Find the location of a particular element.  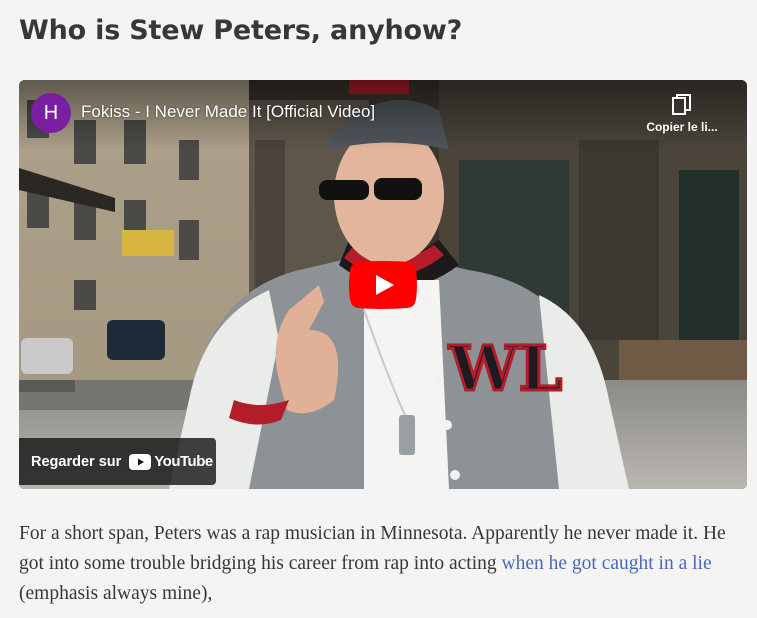

jacket-letters: WL is located at coordinates (505, 368).